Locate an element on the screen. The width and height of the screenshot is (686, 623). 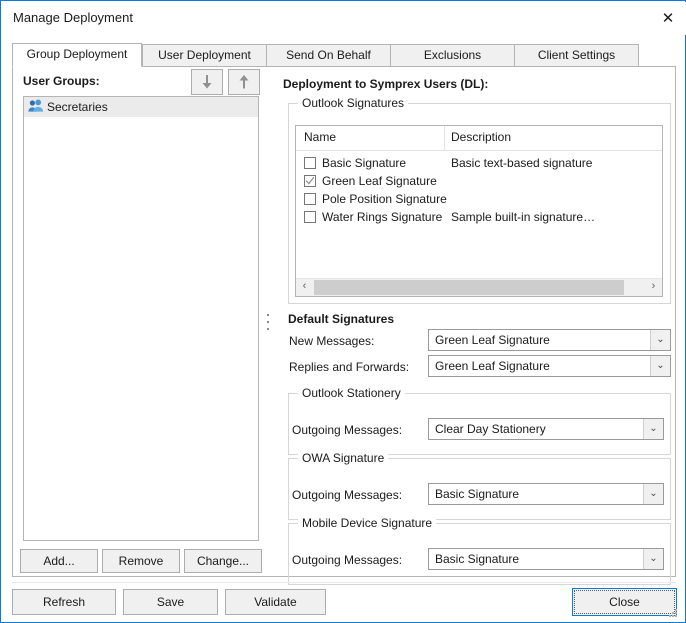
list-item-label: Secretaries is located at coordinates (77, 107).